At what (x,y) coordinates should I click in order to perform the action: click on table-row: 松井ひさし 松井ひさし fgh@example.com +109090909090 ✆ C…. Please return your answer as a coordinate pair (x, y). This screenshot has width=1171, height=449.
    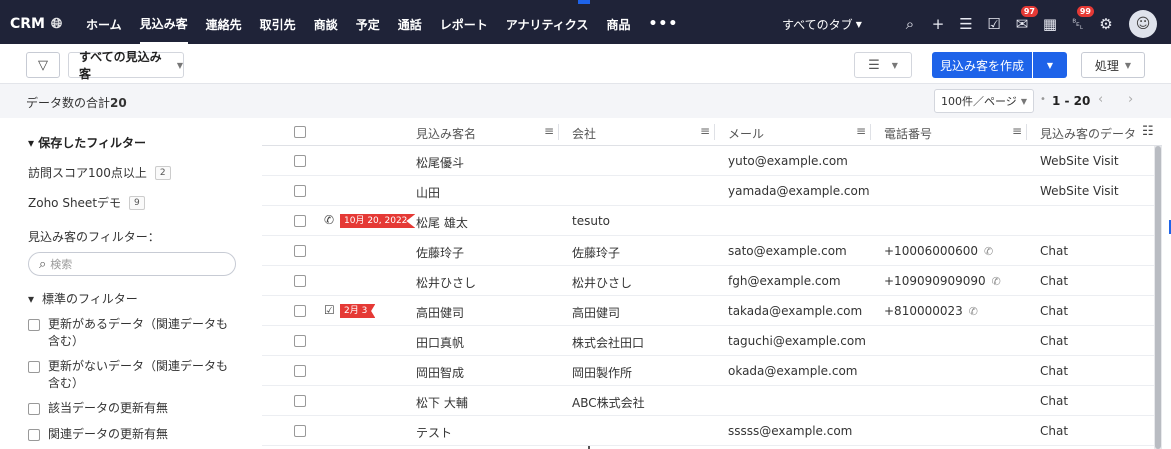
    Looking at the image, I should click on (708, 281).